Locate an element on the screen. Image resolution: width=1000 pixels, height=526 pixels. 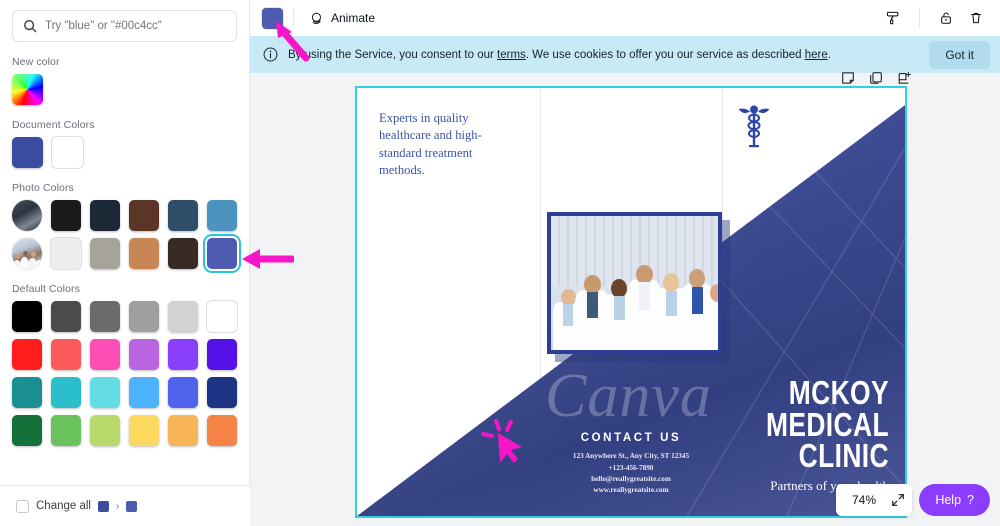
clinic-name-line-3: CLINIC is located at coordinates (843, 456).